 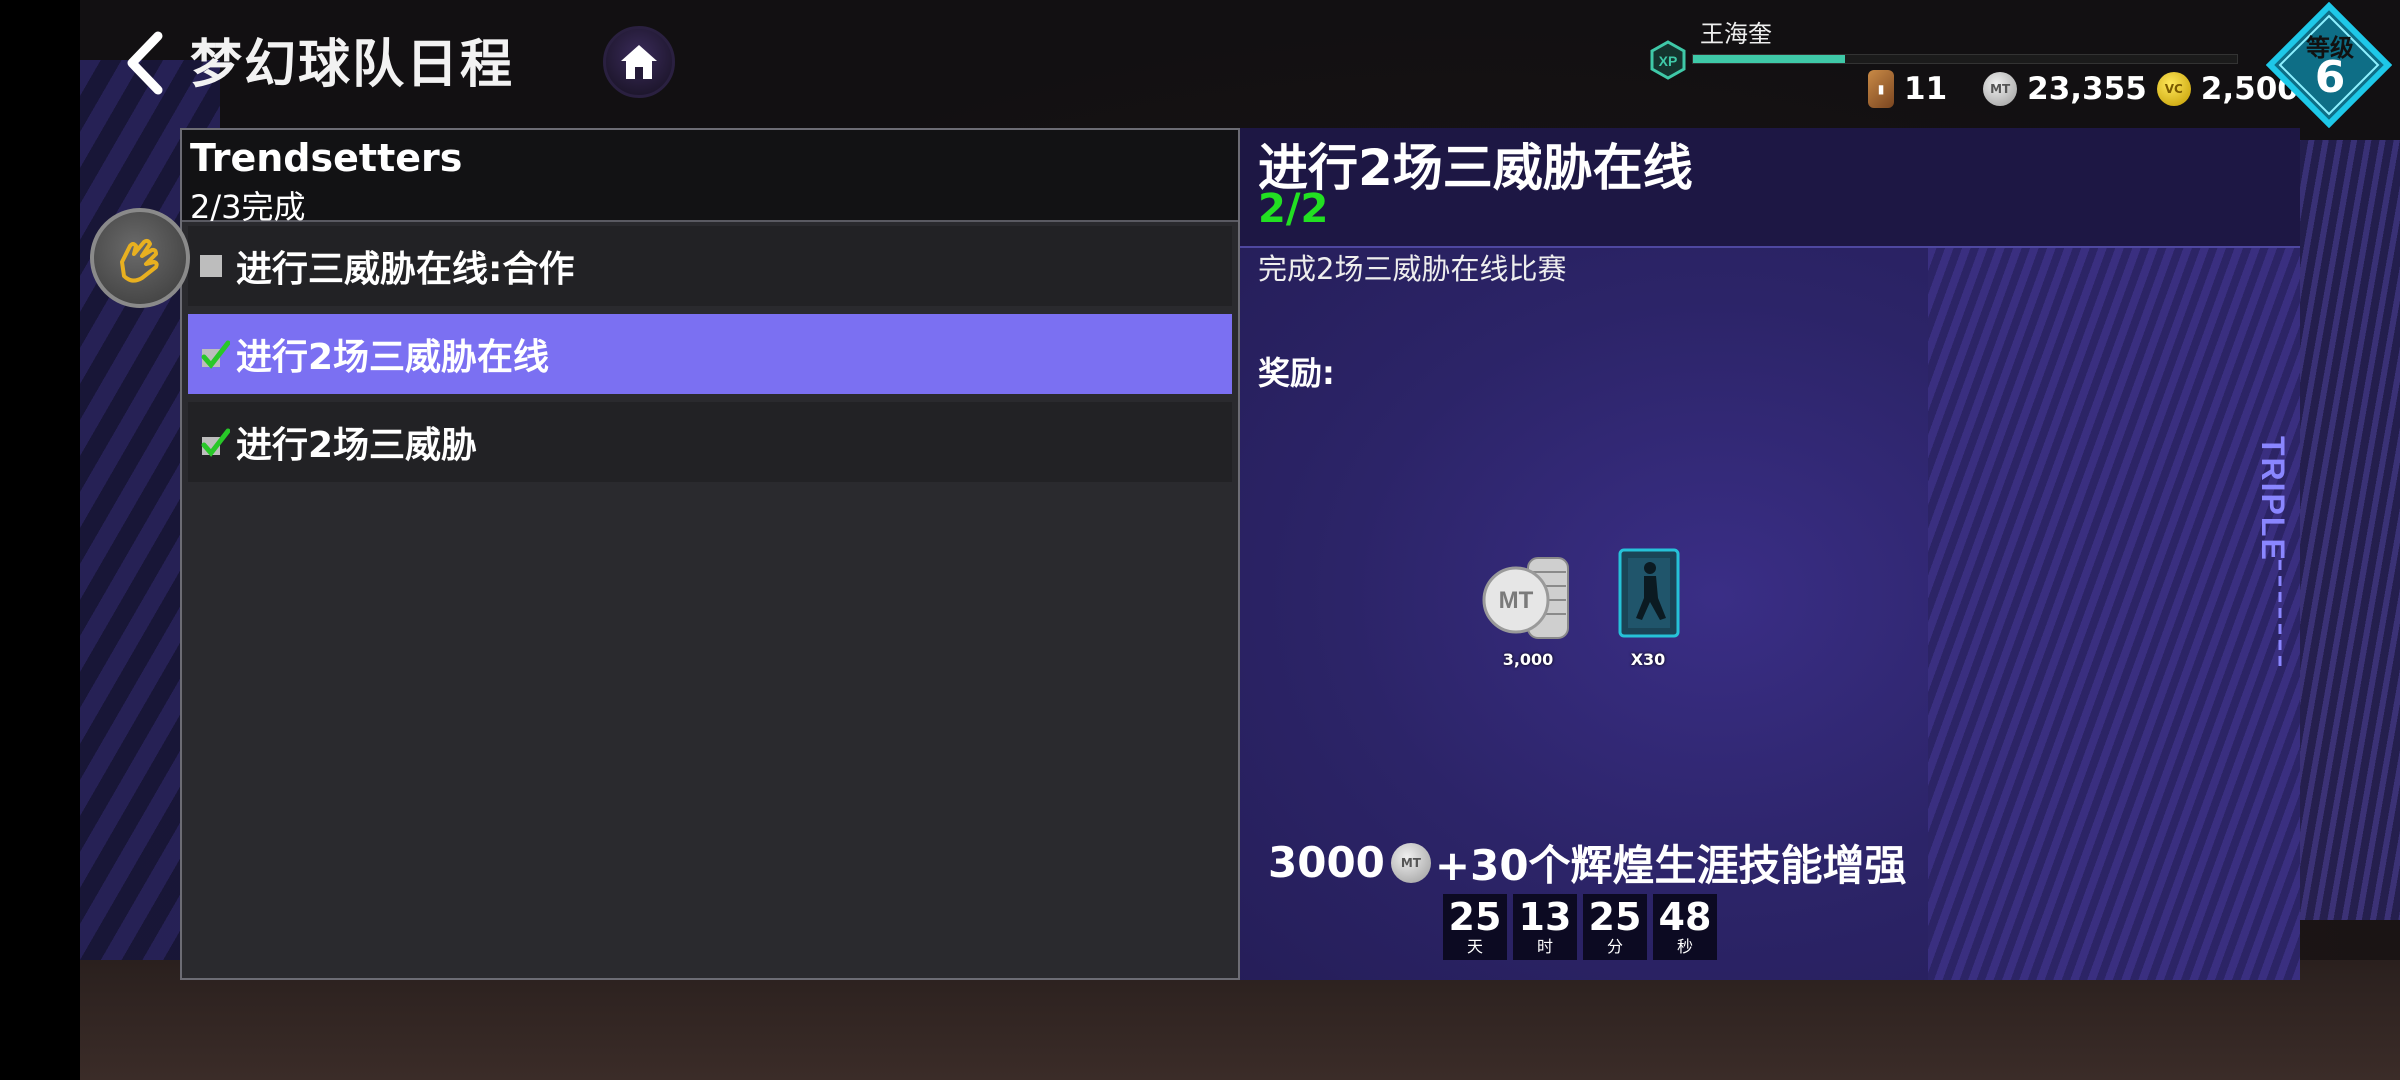 What do you see at coordinates (1293, 209) in the screenshot?
I see `task-detail-progress: 2/2` at bounding box center [1293, 209].